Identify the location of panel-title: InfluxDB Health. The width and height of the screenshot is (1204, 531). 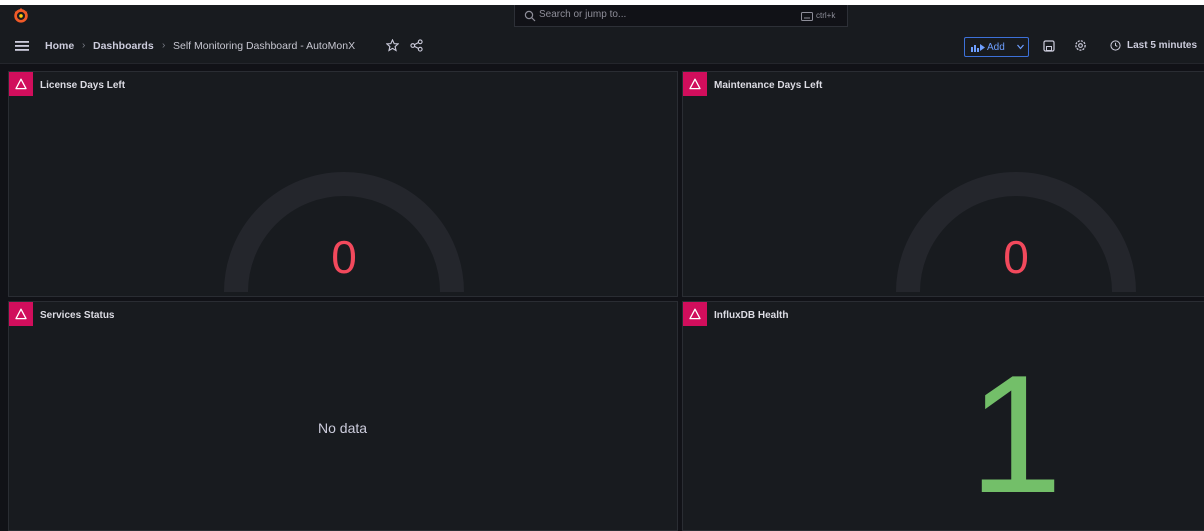
(751, 315).